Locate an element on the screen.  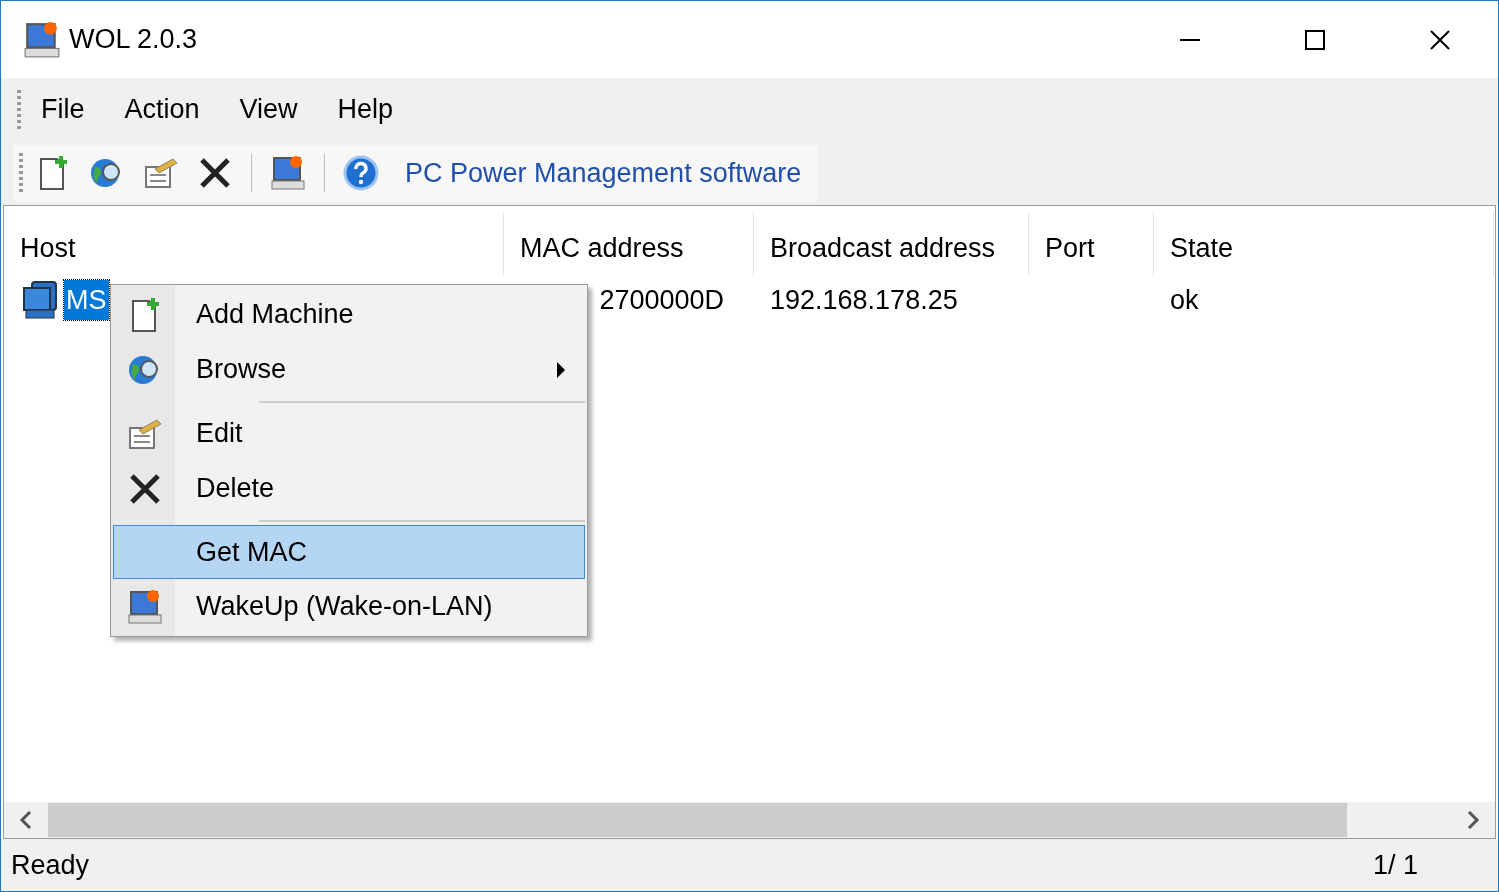
maximize-icon is located at coordinates (1314, 39).